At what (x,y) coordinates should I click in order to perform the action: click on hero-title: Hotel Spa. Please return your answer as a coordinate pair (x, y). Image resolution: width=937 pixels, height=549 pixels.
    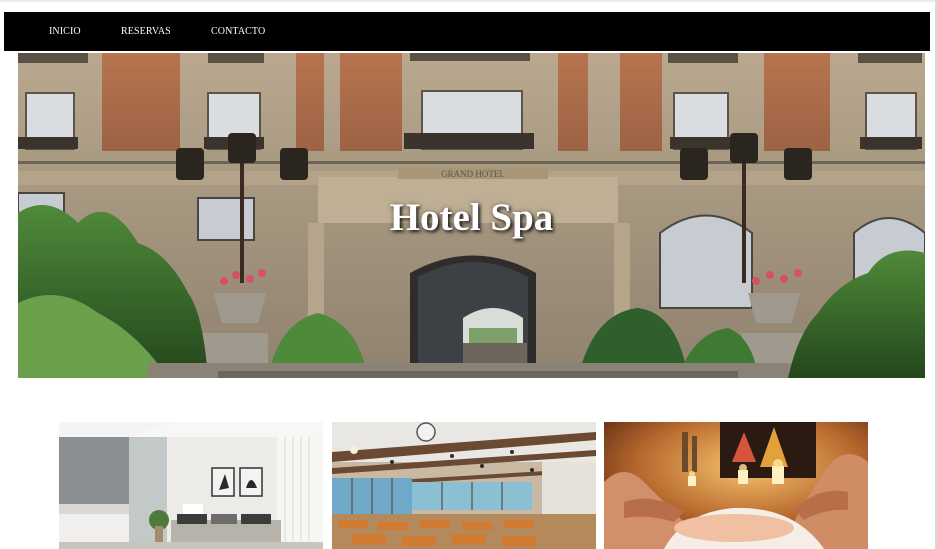
    Looking at the image, I should click on (471, 217).